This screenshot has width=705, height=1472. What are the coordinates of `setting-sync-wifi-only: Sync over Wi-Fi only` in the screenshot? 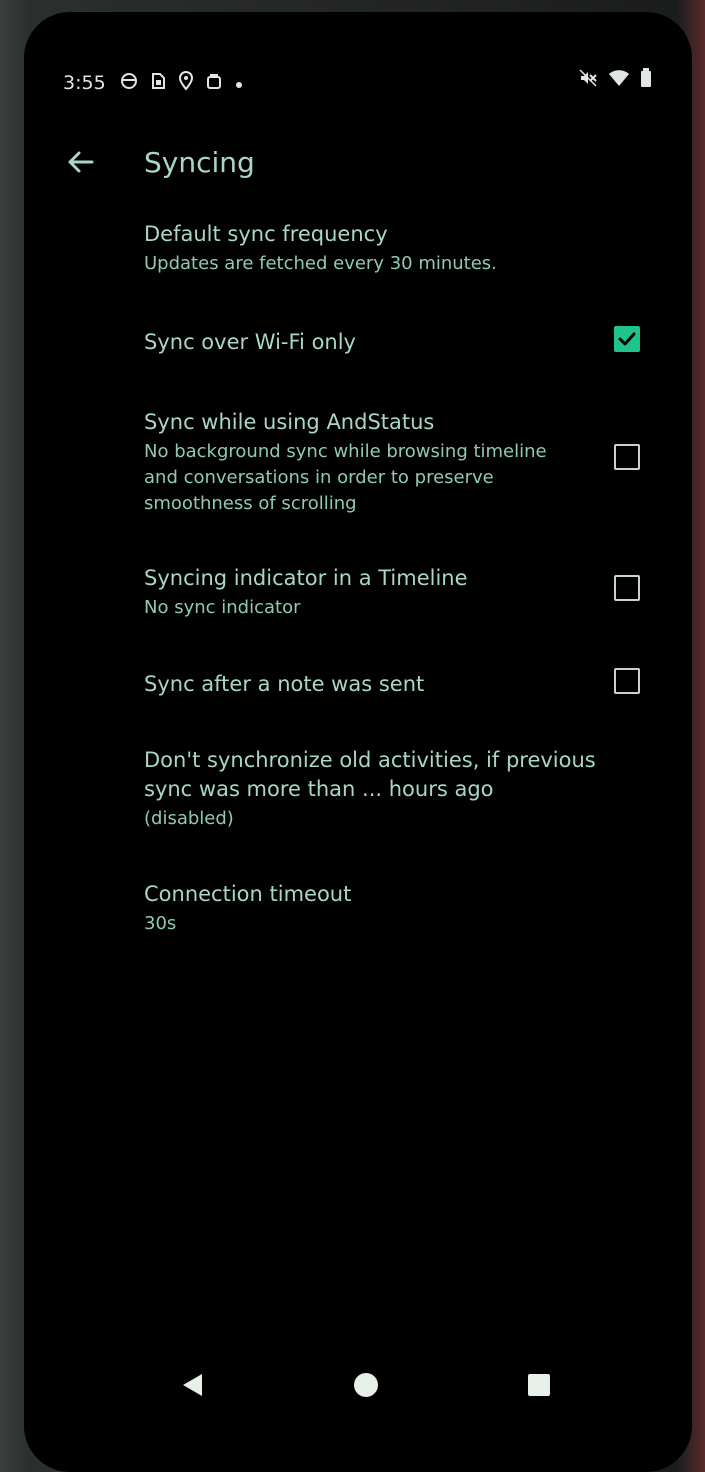 It's located at (379, 342).